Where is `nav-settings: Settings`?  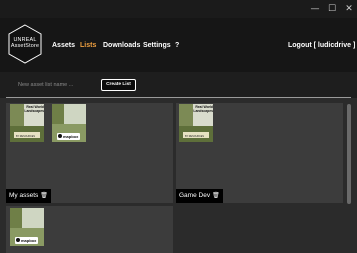
nav-settings: Settings is located at coordinates (157, 45).